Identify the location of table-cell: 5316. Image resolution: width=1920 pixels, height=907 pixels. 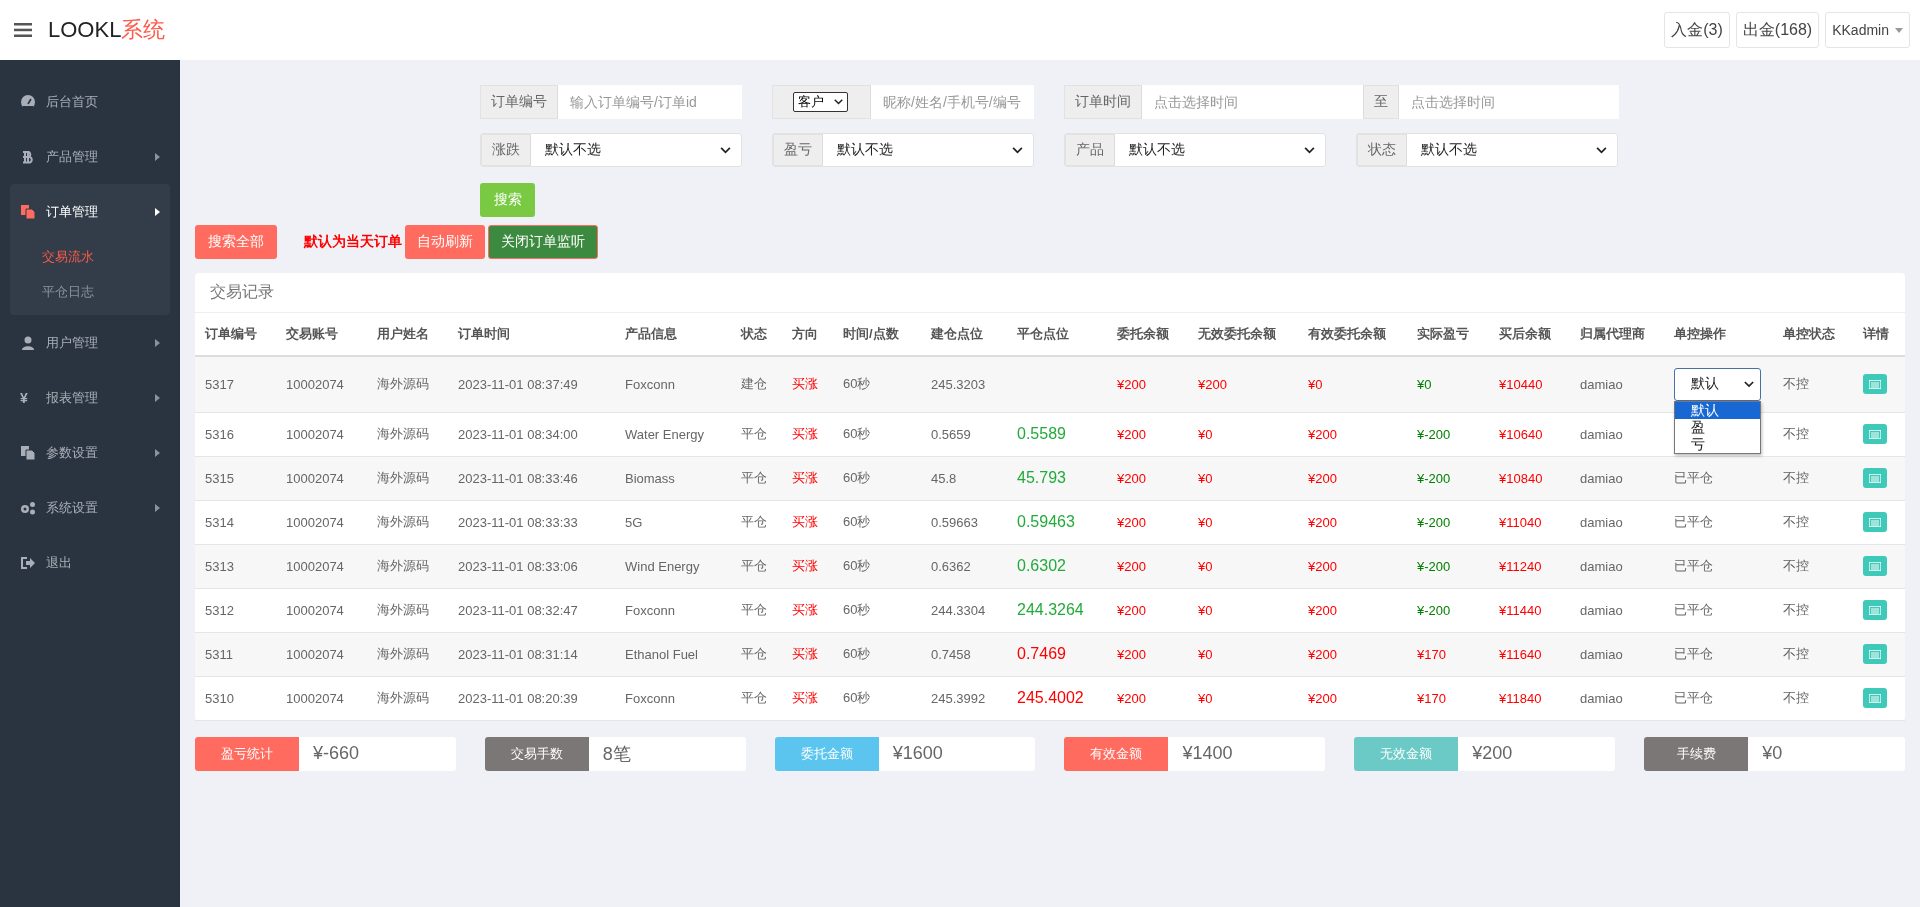
(235, 434).